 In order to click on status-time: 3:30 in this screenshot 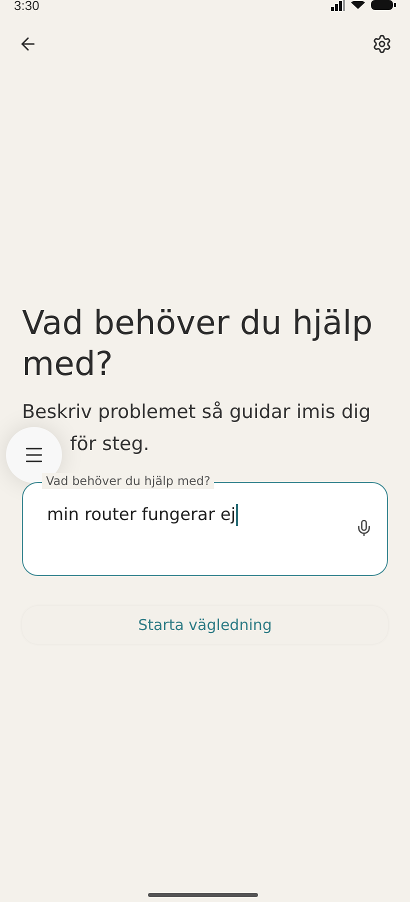, I will do `click(27, 6)`.